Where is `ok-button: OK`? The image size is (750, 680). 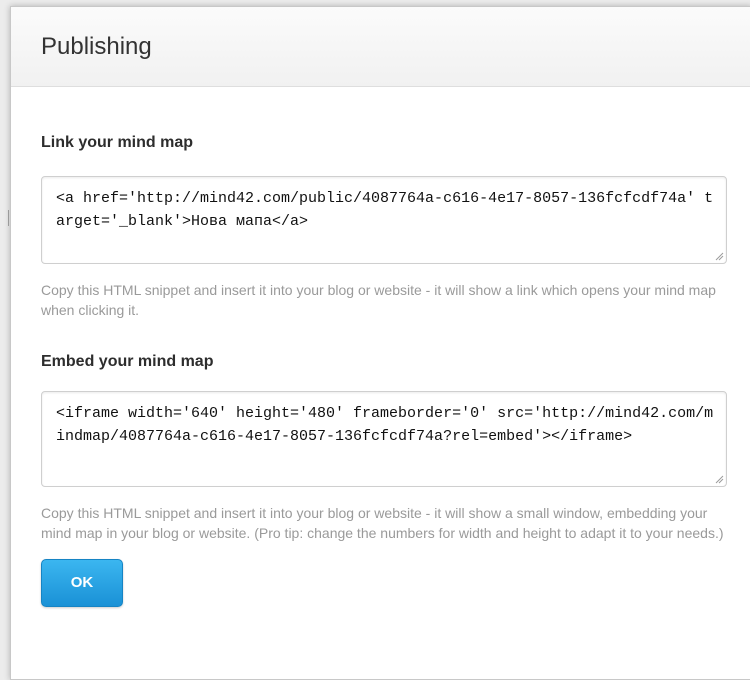 ok-button: OK is located at coordinates (82, 583).